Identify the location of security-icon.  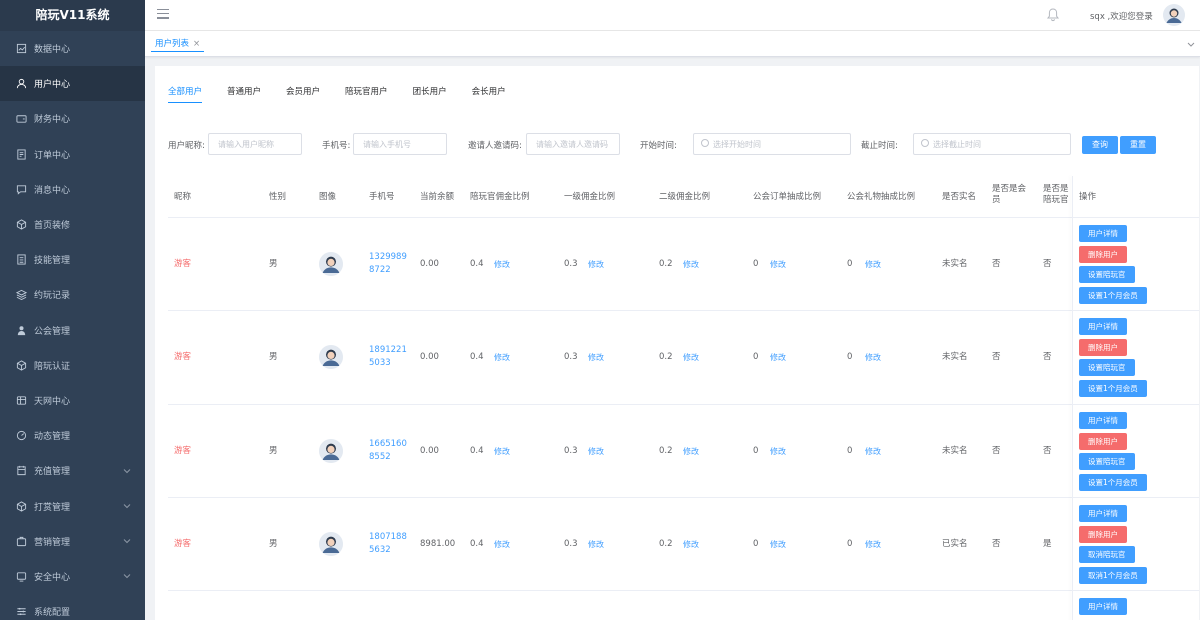
(21, 576).